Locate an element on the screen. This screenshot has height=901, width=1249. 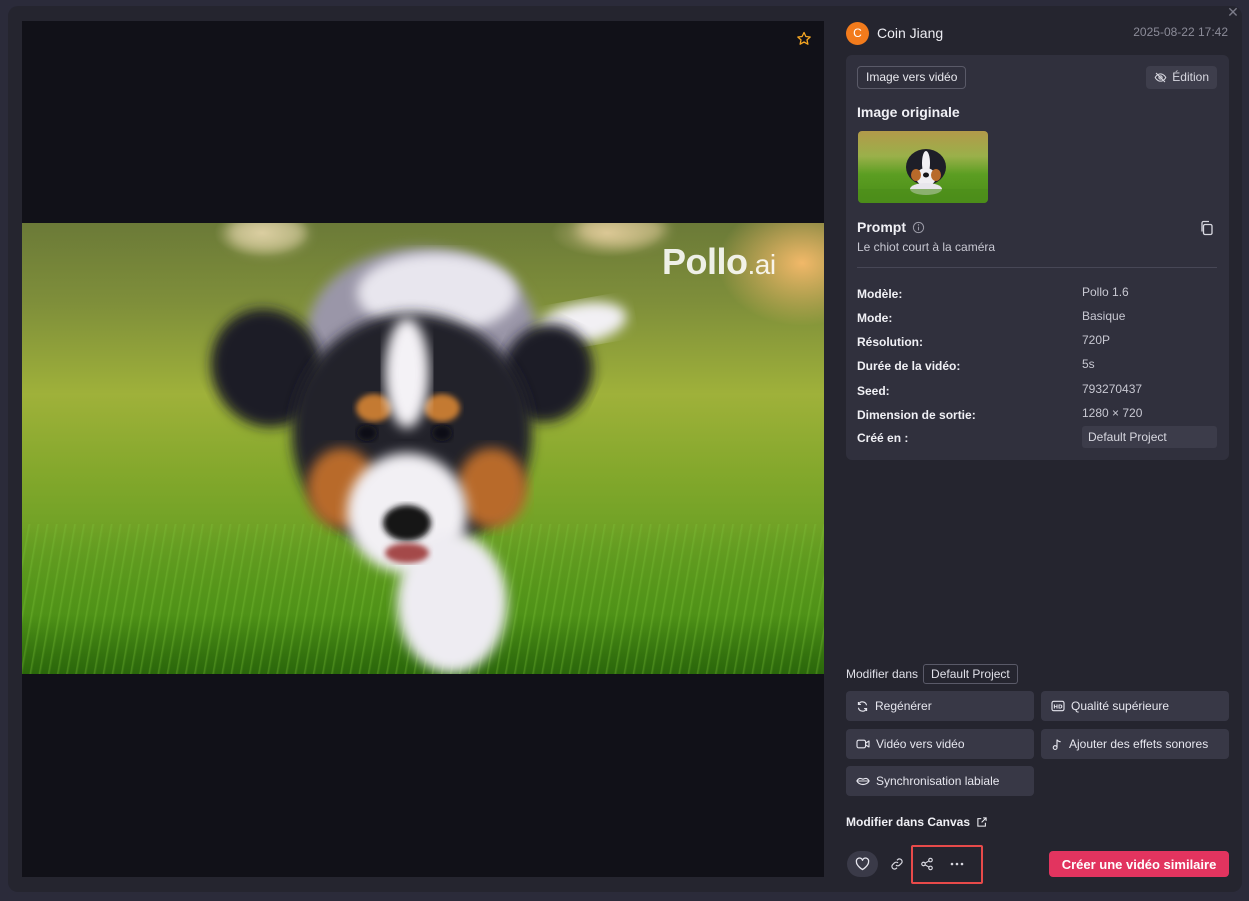
meta-label: Créé en : is located at coordinates (883, 438).